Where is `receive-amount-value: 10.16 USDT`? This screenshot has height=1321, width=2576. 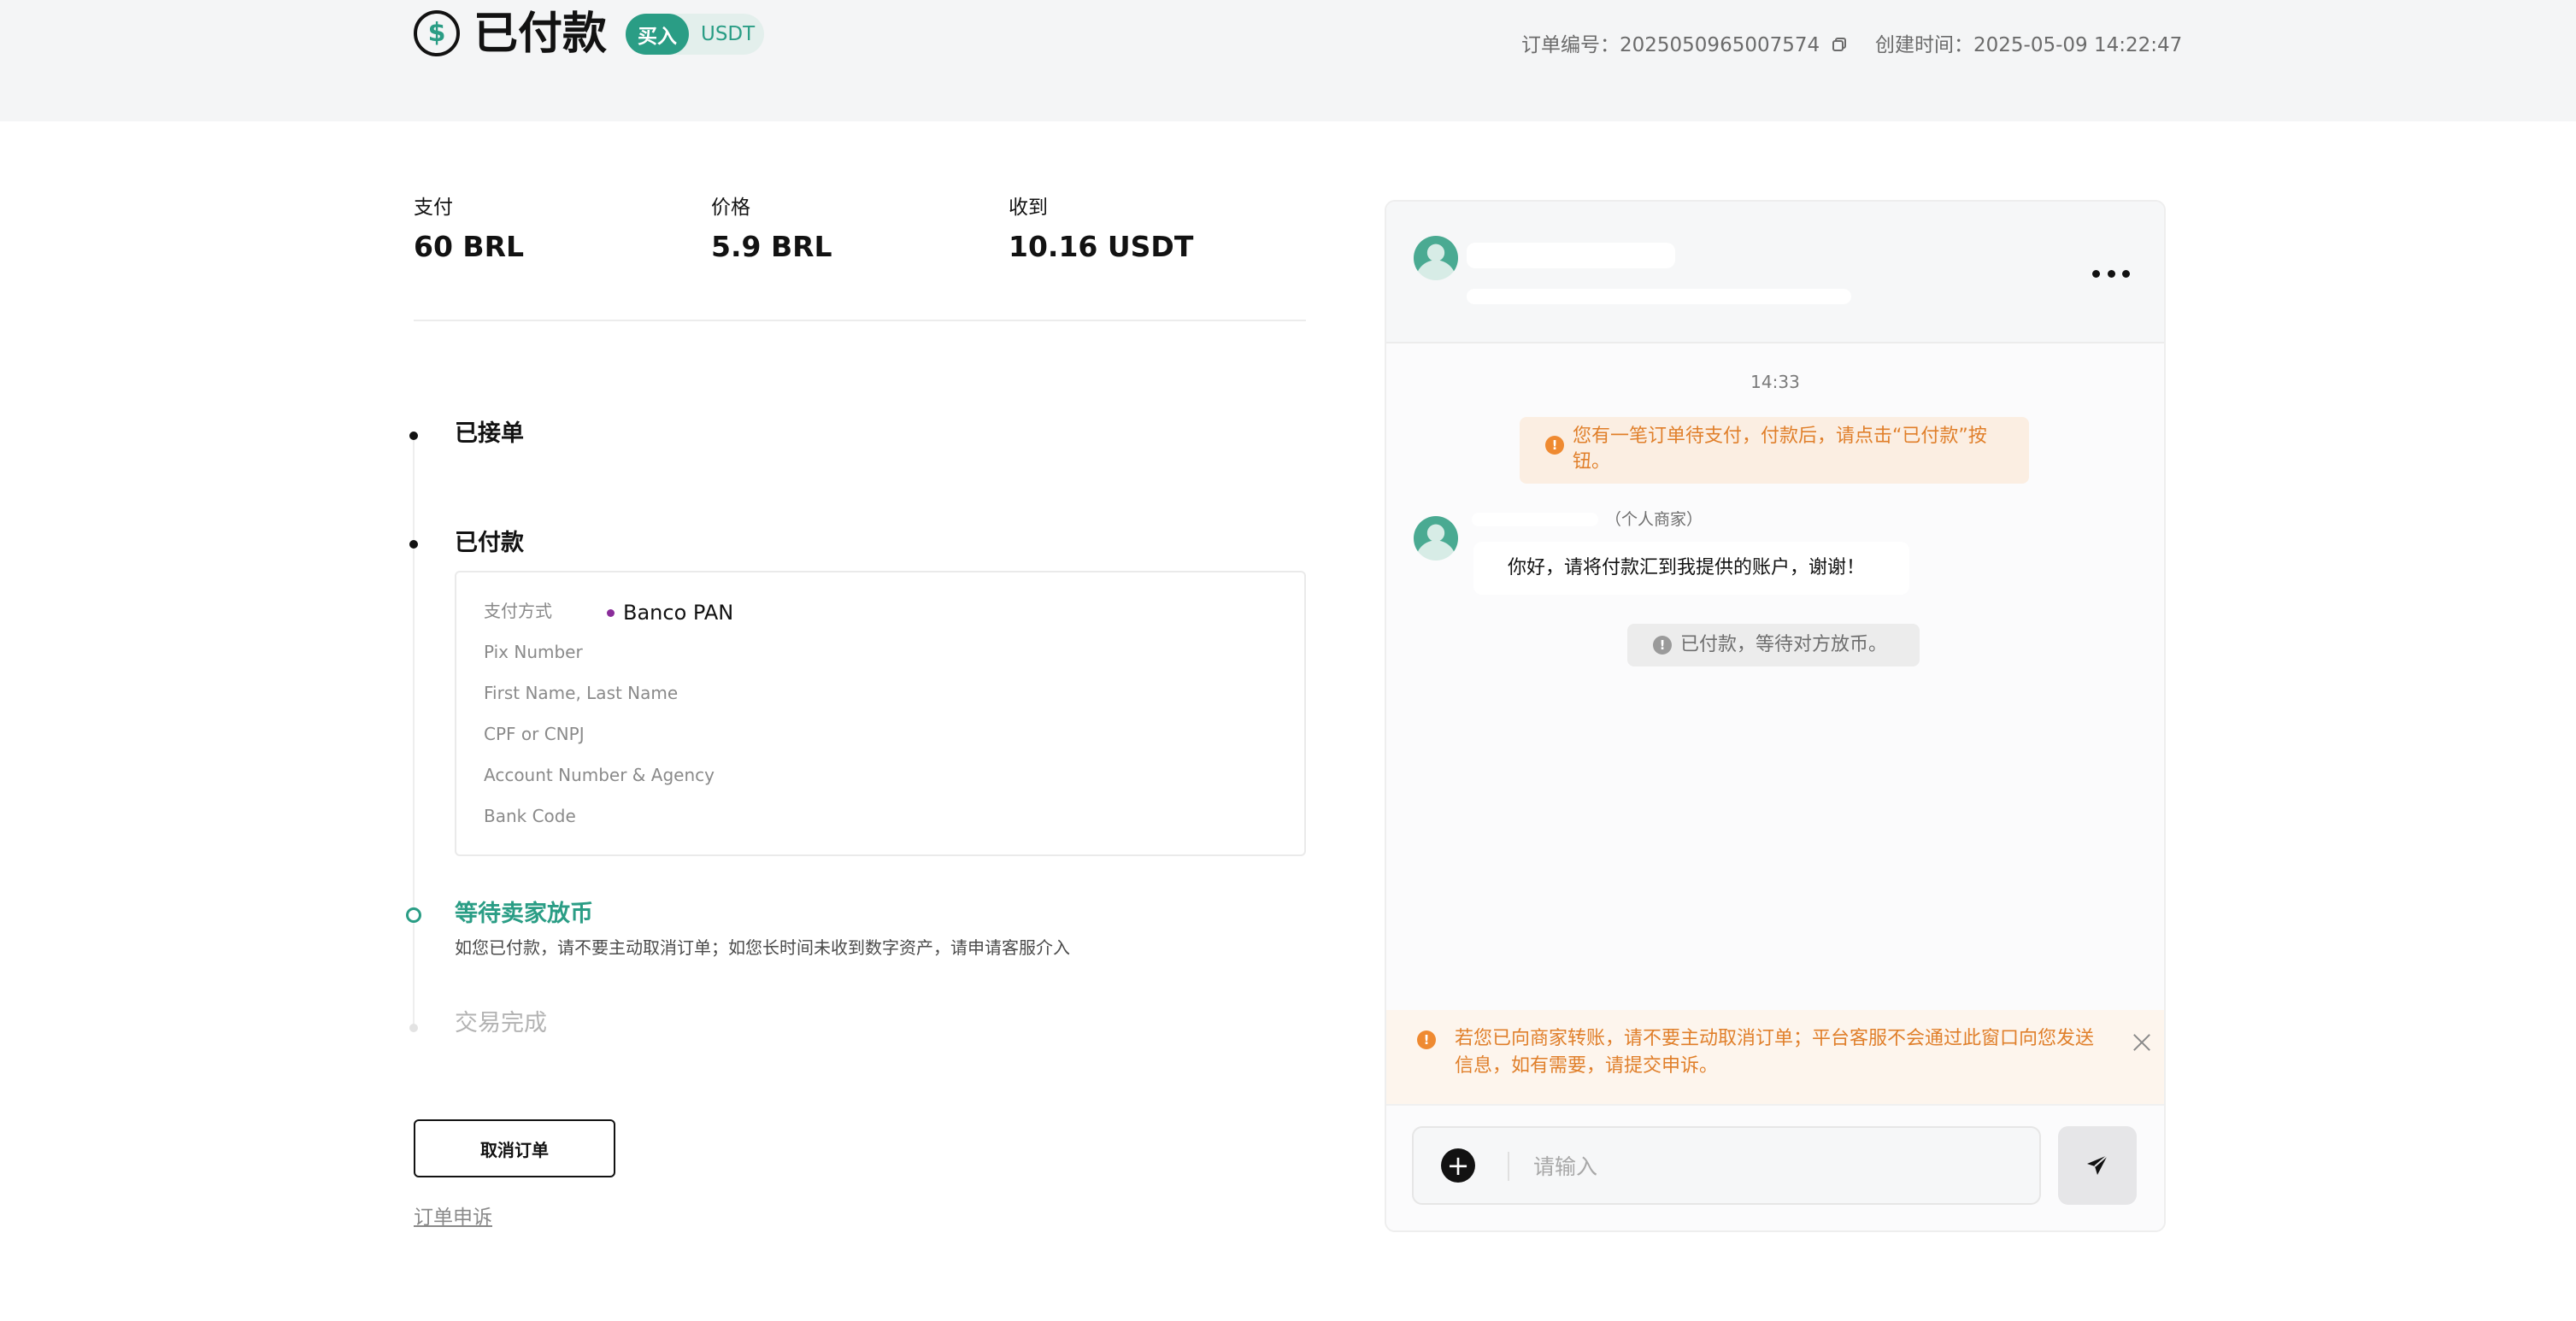
receive-amount-value: 10.16 USDT is located at coordinates (1101, 246).